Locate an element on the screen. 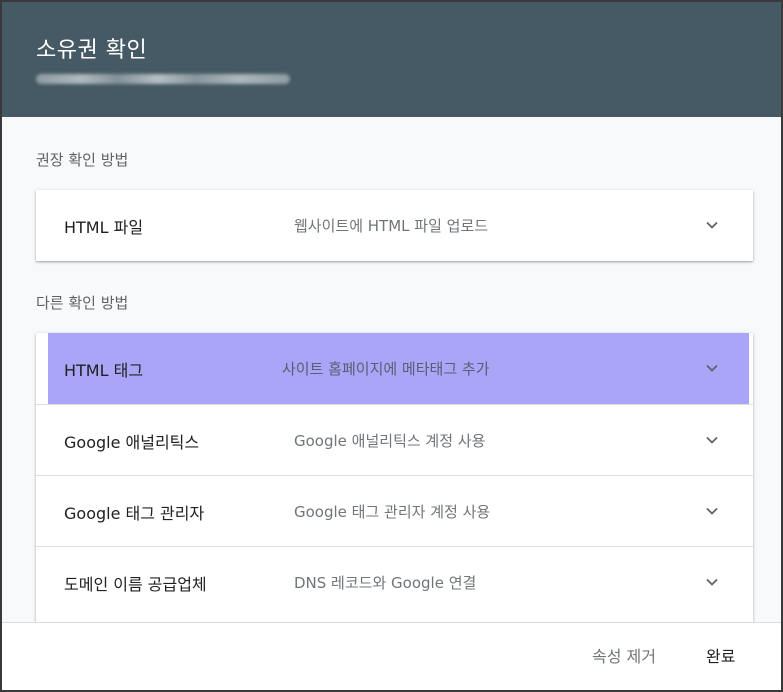 This screenshot has width=783, height=692. method-row-google-analytics: Google 애널리틱스 Google 애널리틱스 계정 사용 is located at coordinates (394, 439).